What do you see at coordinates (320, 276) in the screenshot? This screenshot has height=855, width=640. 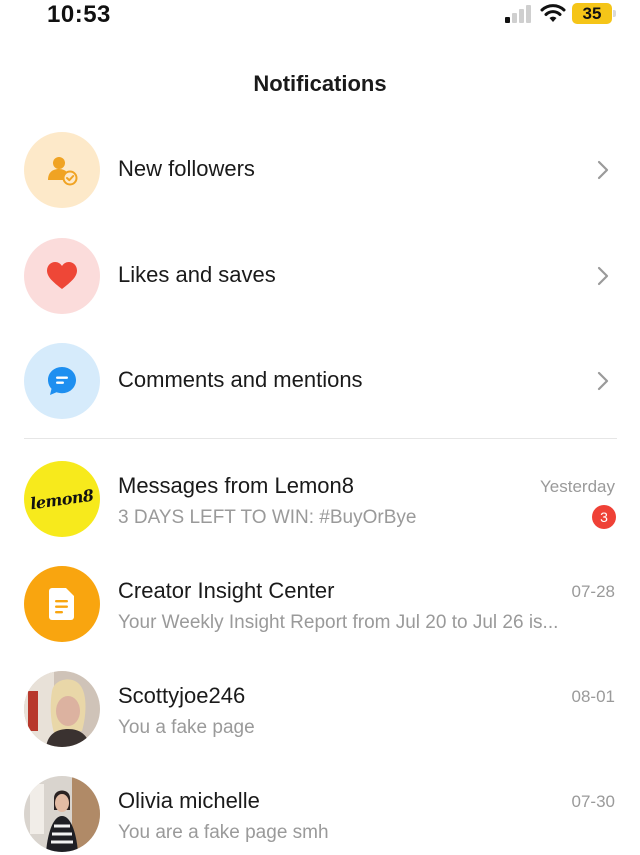 I see `category-likes-and-saves: Likes and saves` at bounding box center [320, 276].